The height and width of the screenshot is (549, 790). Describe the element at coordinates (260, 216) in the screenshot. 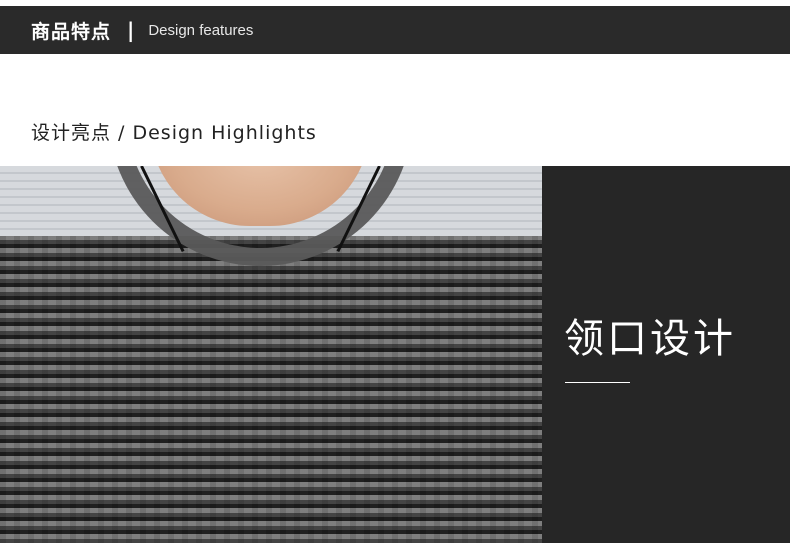

I see `shirt-collar` at that location.